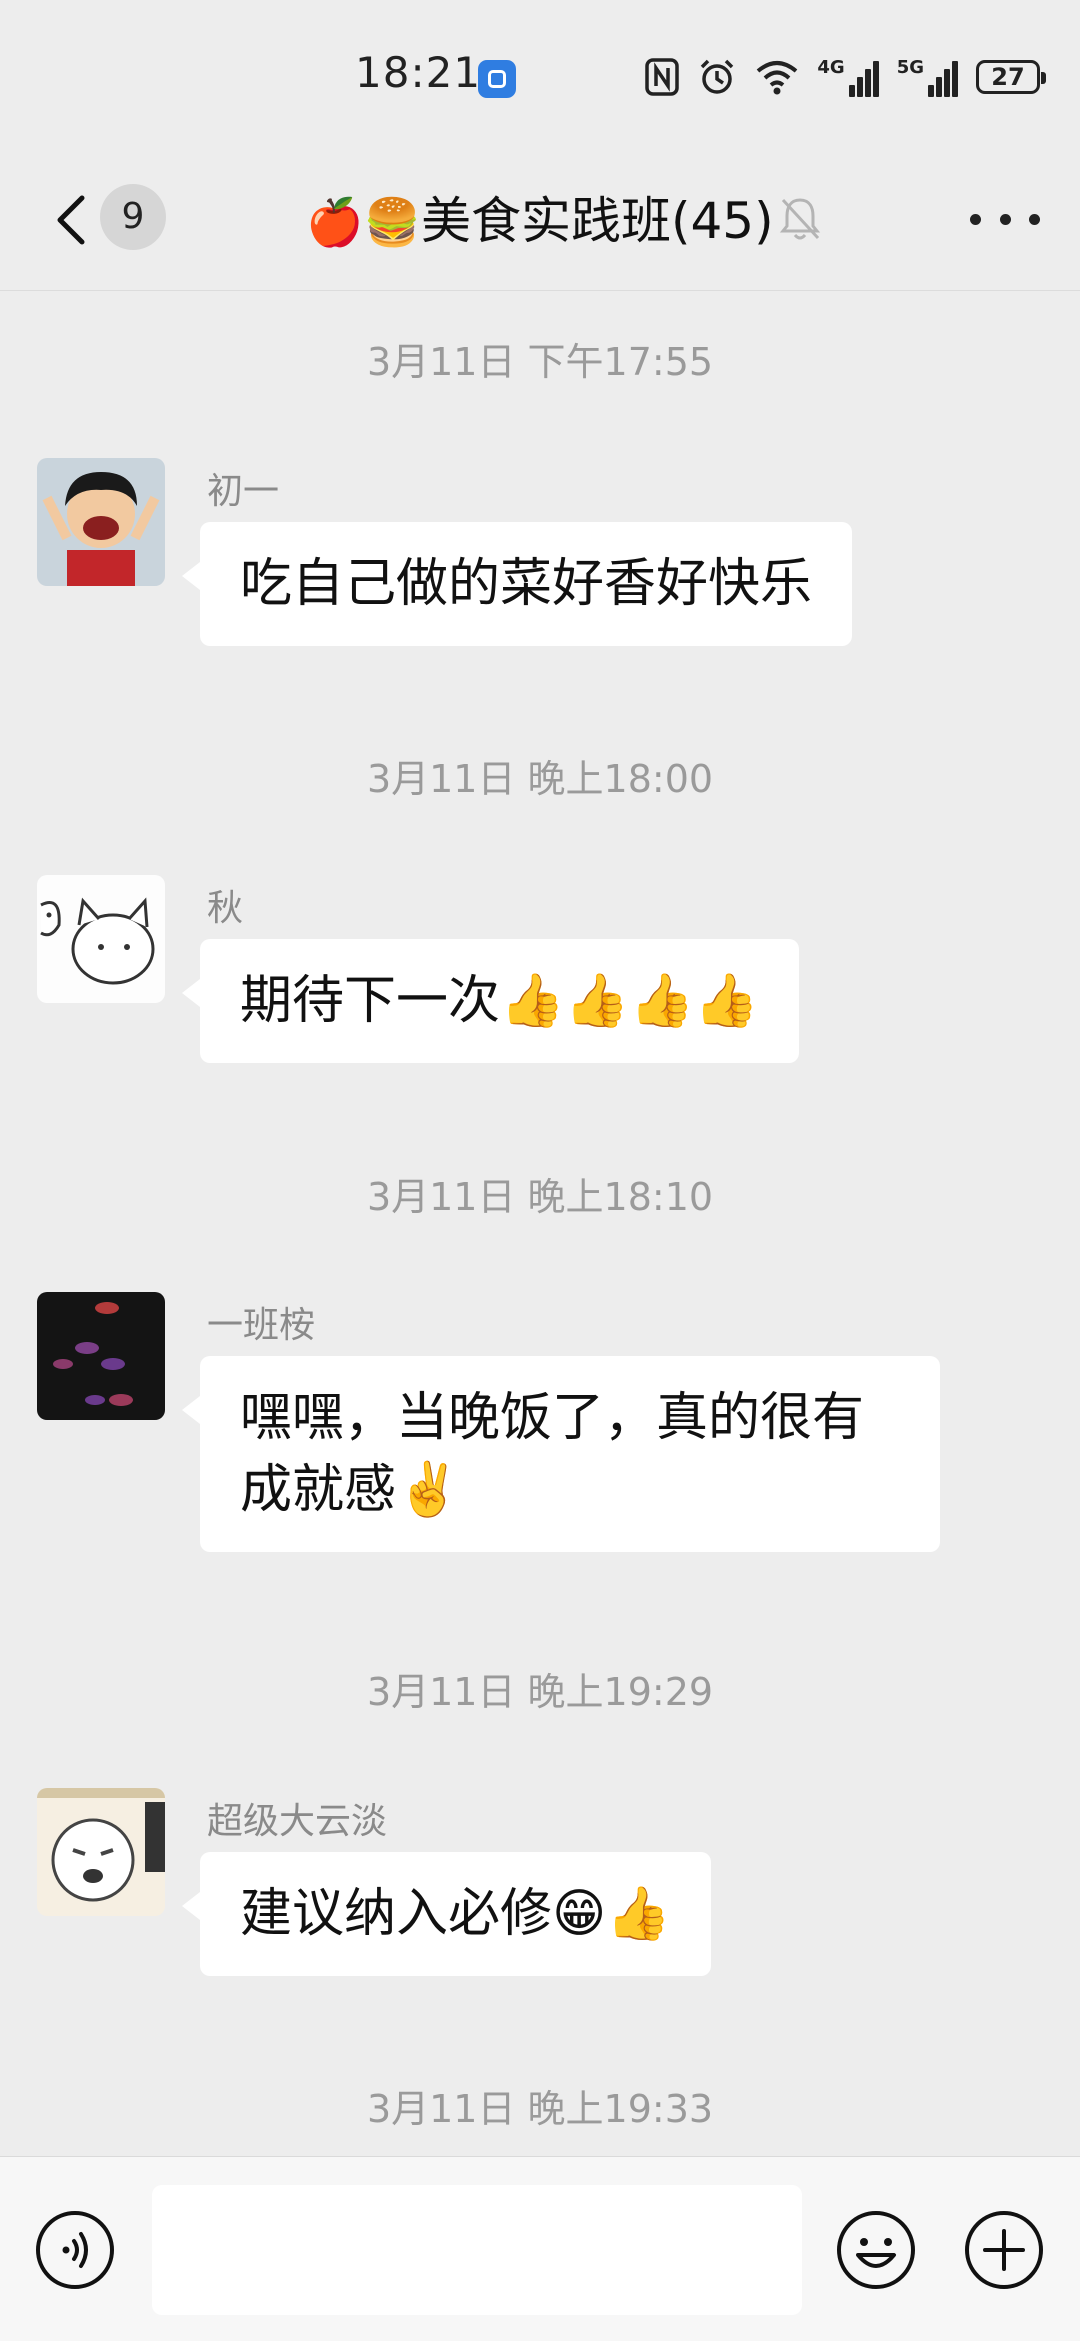  I want to click on cellular-signal-4g: 4G, so click(848, 77).